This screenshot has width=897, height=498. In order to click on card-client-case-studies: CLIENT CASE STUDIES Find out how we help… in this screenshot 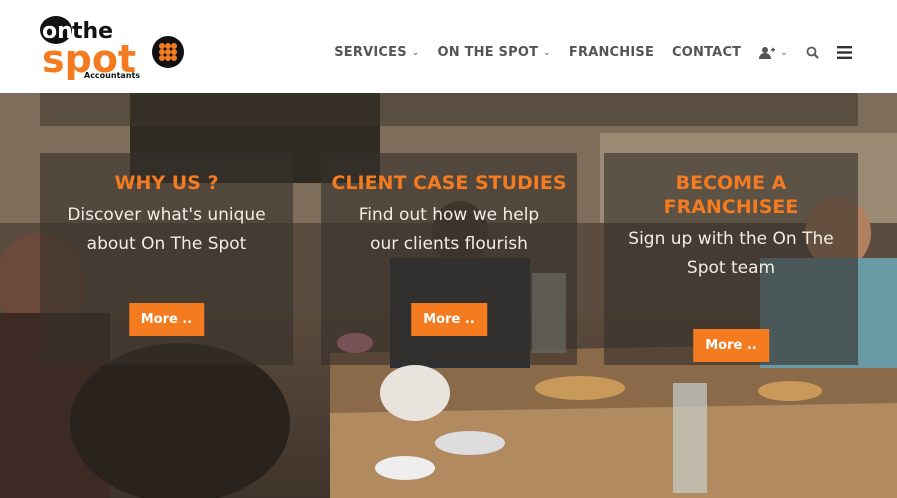, I will do `click(449, 259)`.